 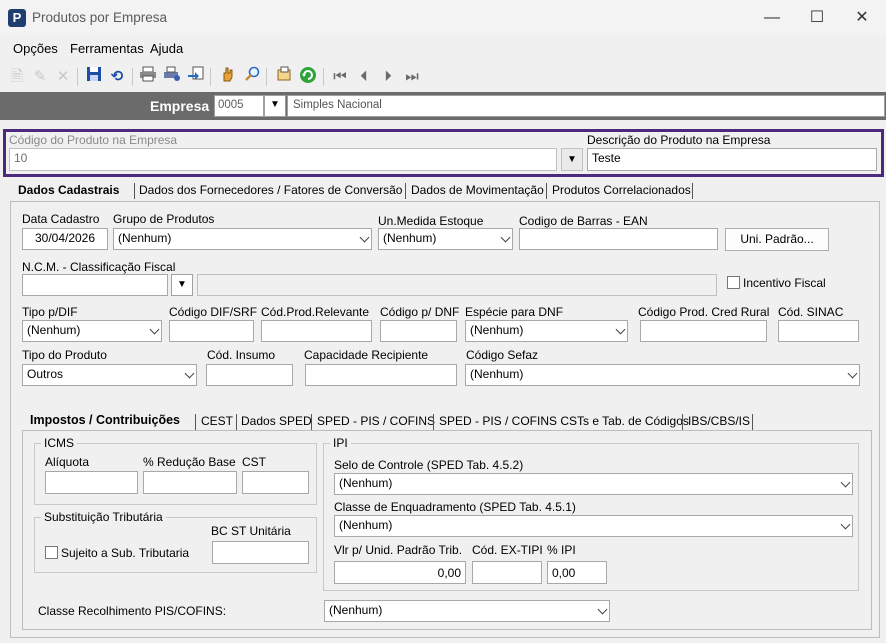 What do you see at coordinates (514, 312) in the screenshot?
I see `especie-dnf-label: Espécie para DNF` at bounding box center [514, 312].